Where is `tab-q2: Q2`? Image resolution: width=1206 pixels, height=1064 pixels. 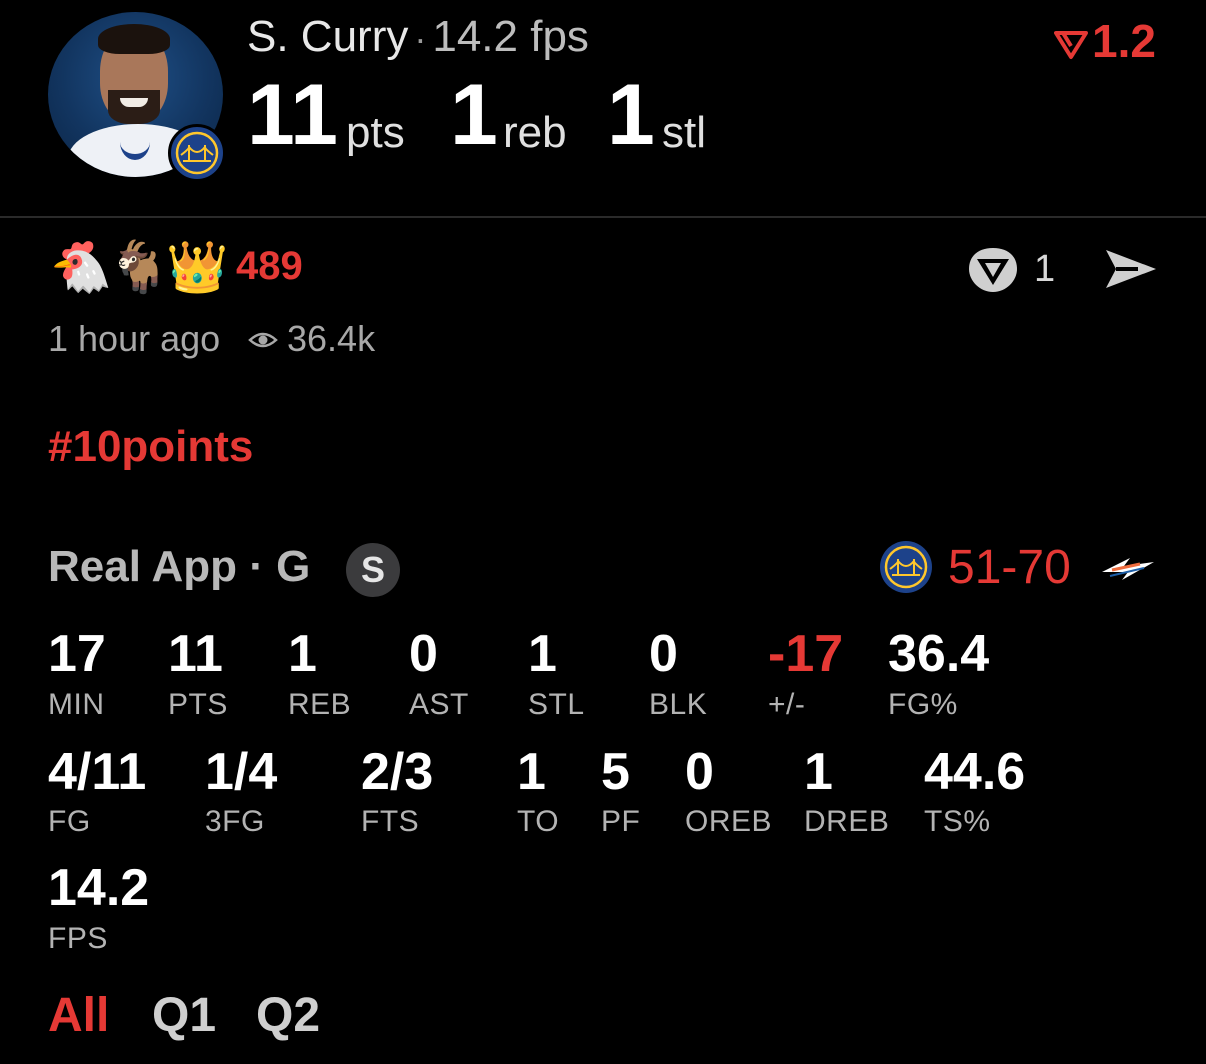
tab-q2: Q2 is located at coordinates (288, 1015).